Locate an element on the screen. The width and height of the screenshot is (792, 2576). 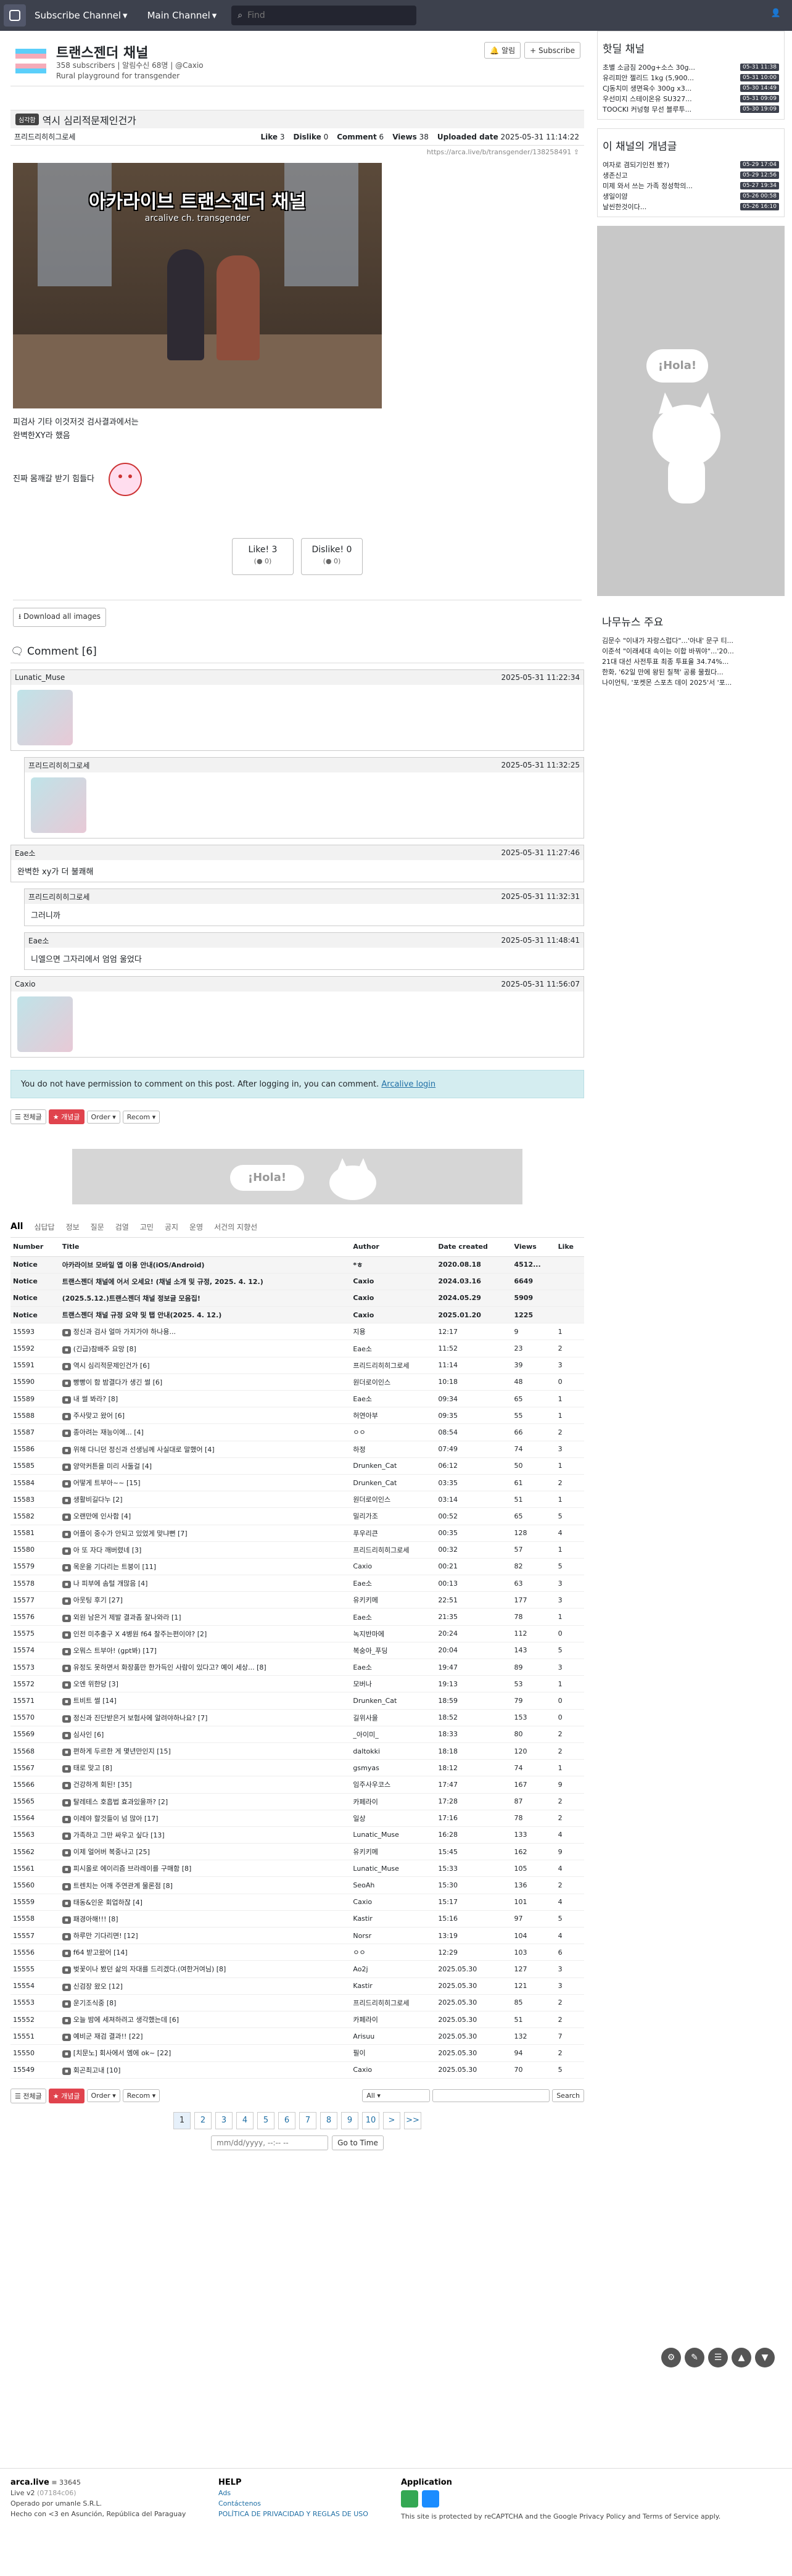
next-page-button: > is located at coordinates (391, 2120).